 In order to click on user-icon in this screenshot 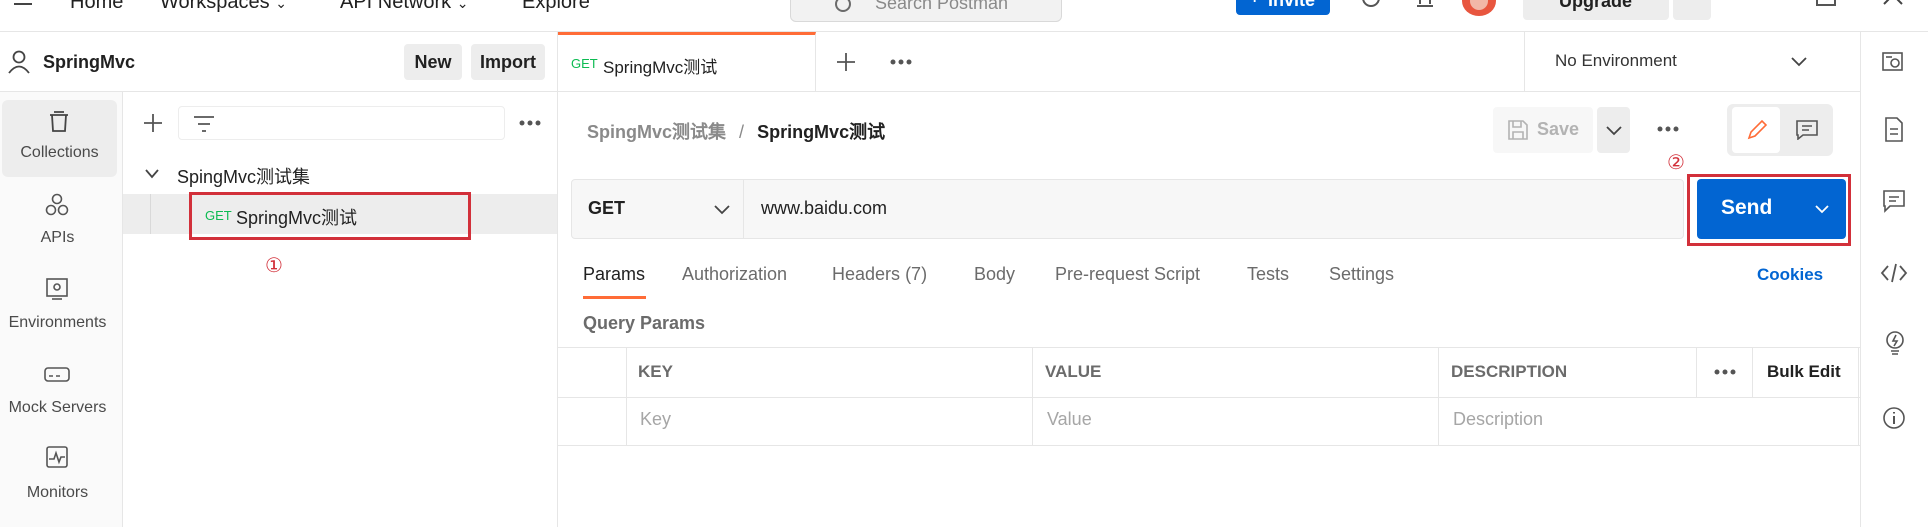, I will do `click(19, 62)`.